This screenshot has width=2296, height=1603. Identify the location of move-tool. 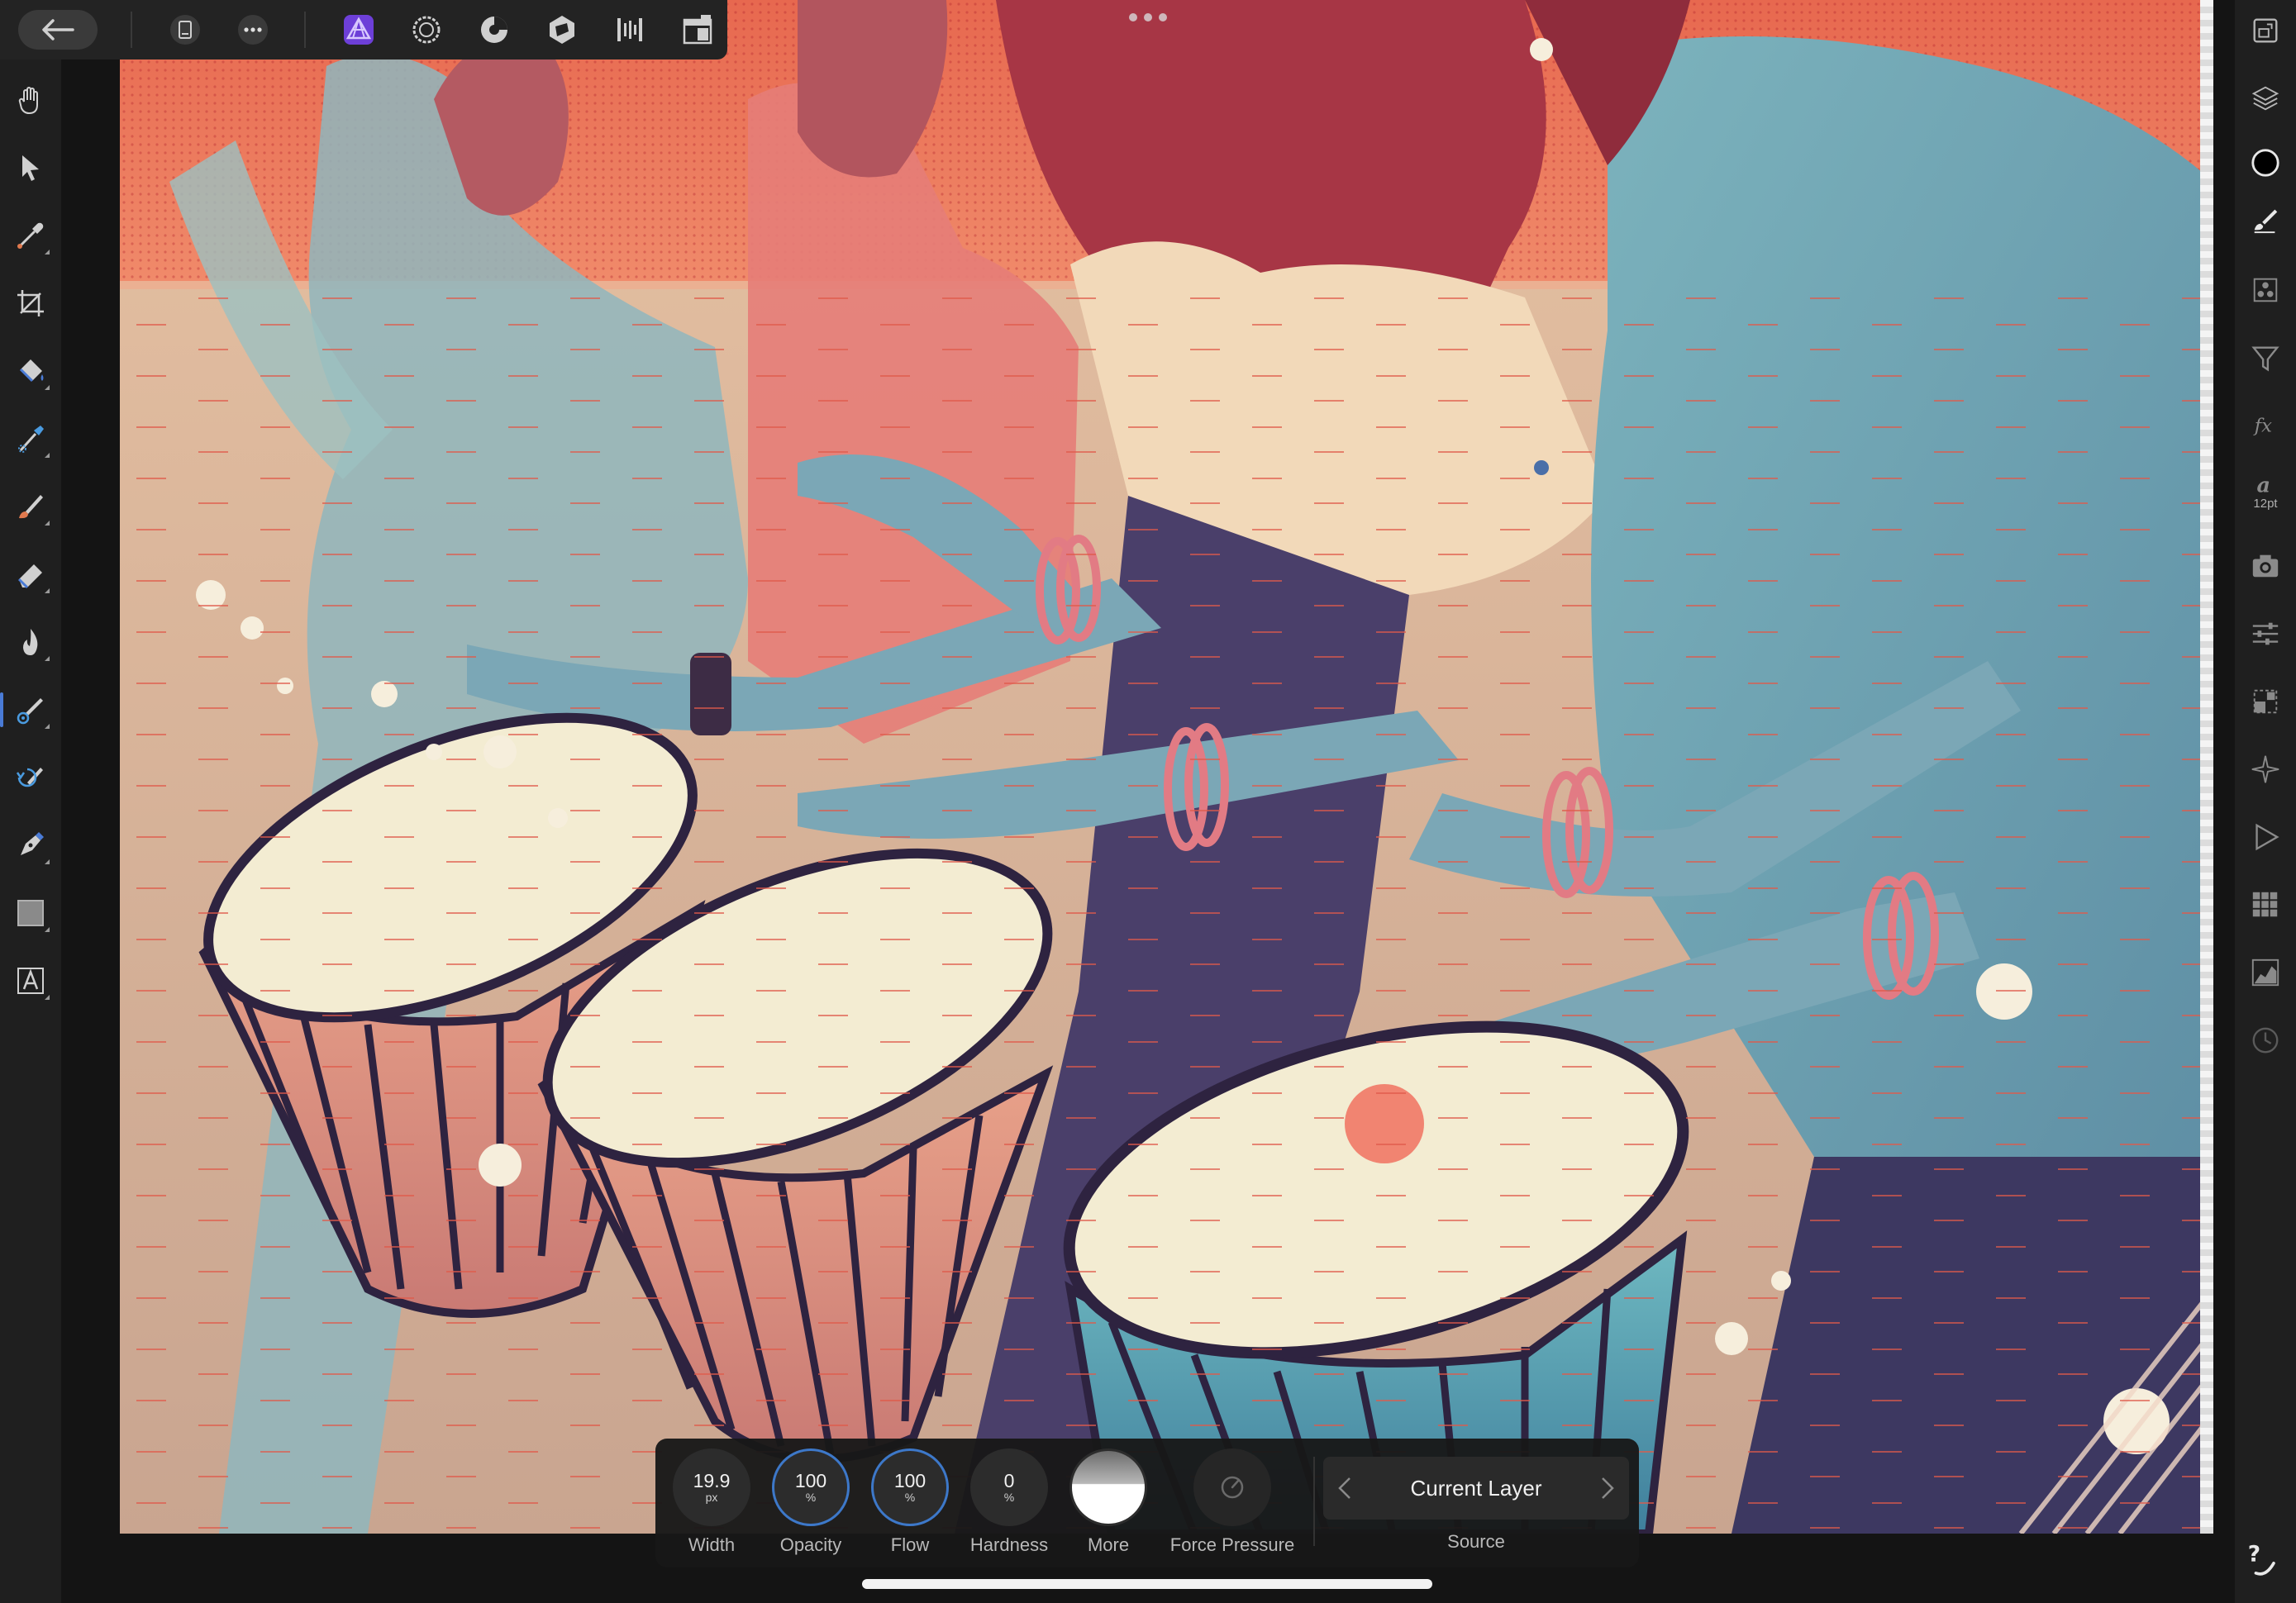
(30, 167).